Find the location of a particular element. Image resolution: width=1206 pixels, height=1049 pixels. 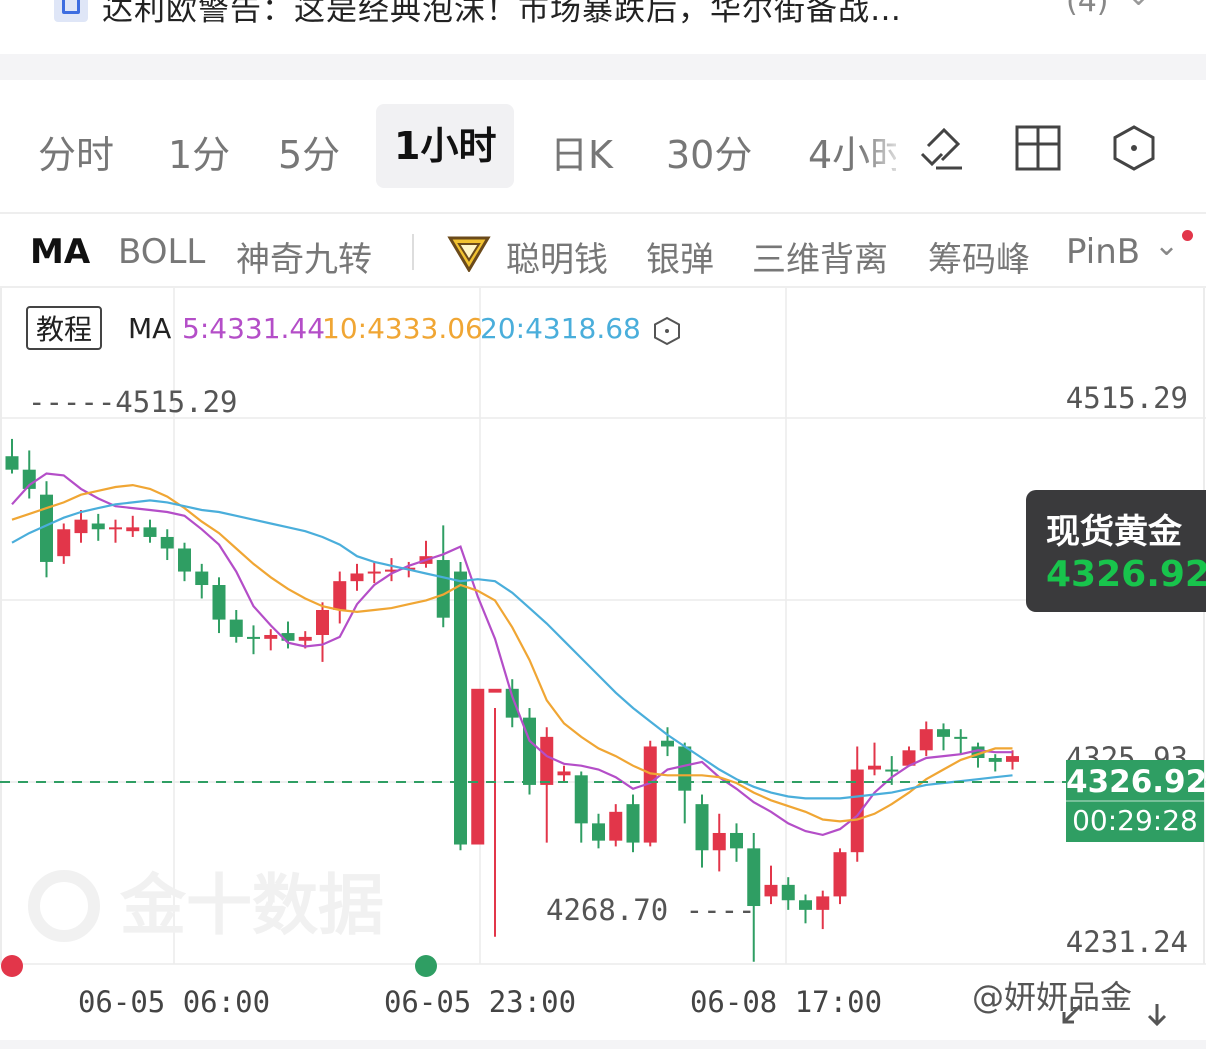

layout-grid-icon is located at coordinates (1038, 148).